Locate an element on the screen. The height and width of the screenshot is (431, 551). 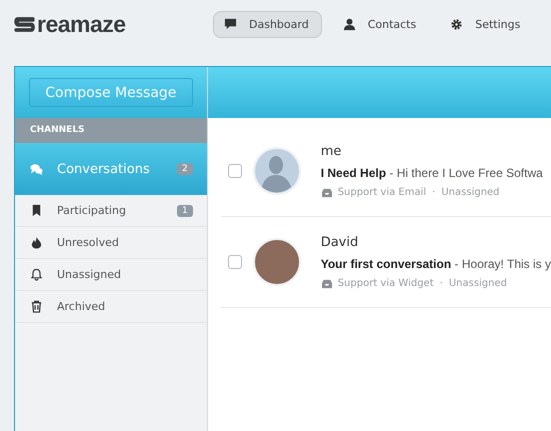
avatar-photo-placeholder is located at coordinates (276, 262).